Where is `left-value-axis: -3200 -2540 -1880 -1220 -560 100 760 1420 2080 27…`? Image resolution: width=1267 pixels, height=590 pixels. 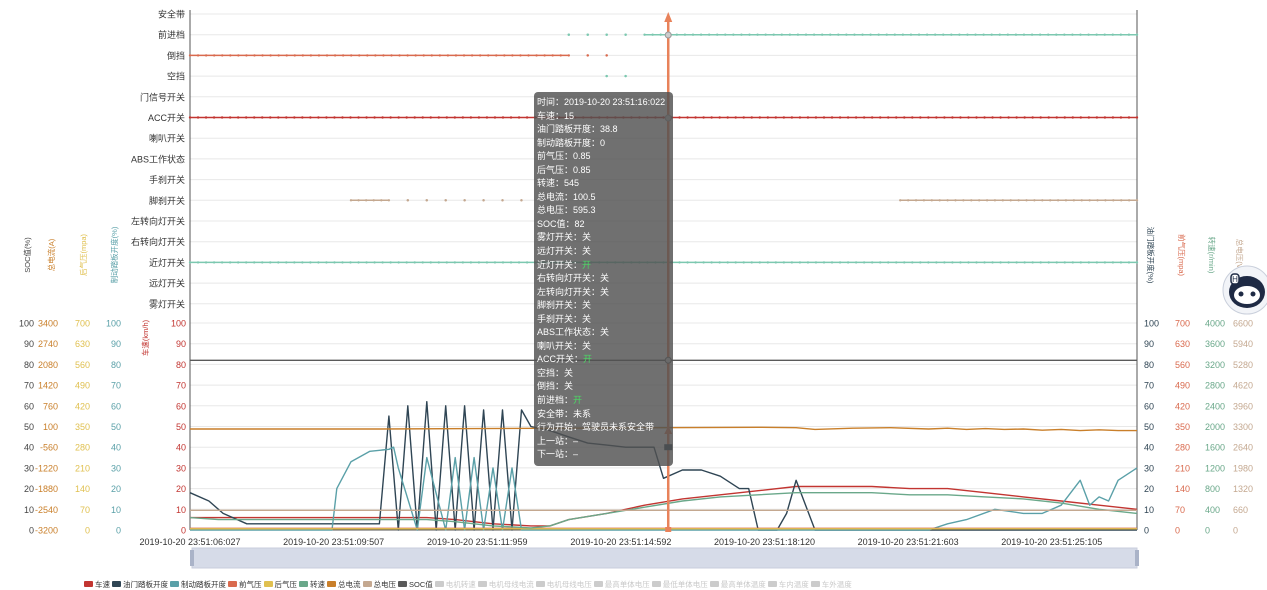 left-value-axis: -3200 -2540 -1880 -1220 -560 100 760 1420 2080 27… is located at coordinates (46, 386).